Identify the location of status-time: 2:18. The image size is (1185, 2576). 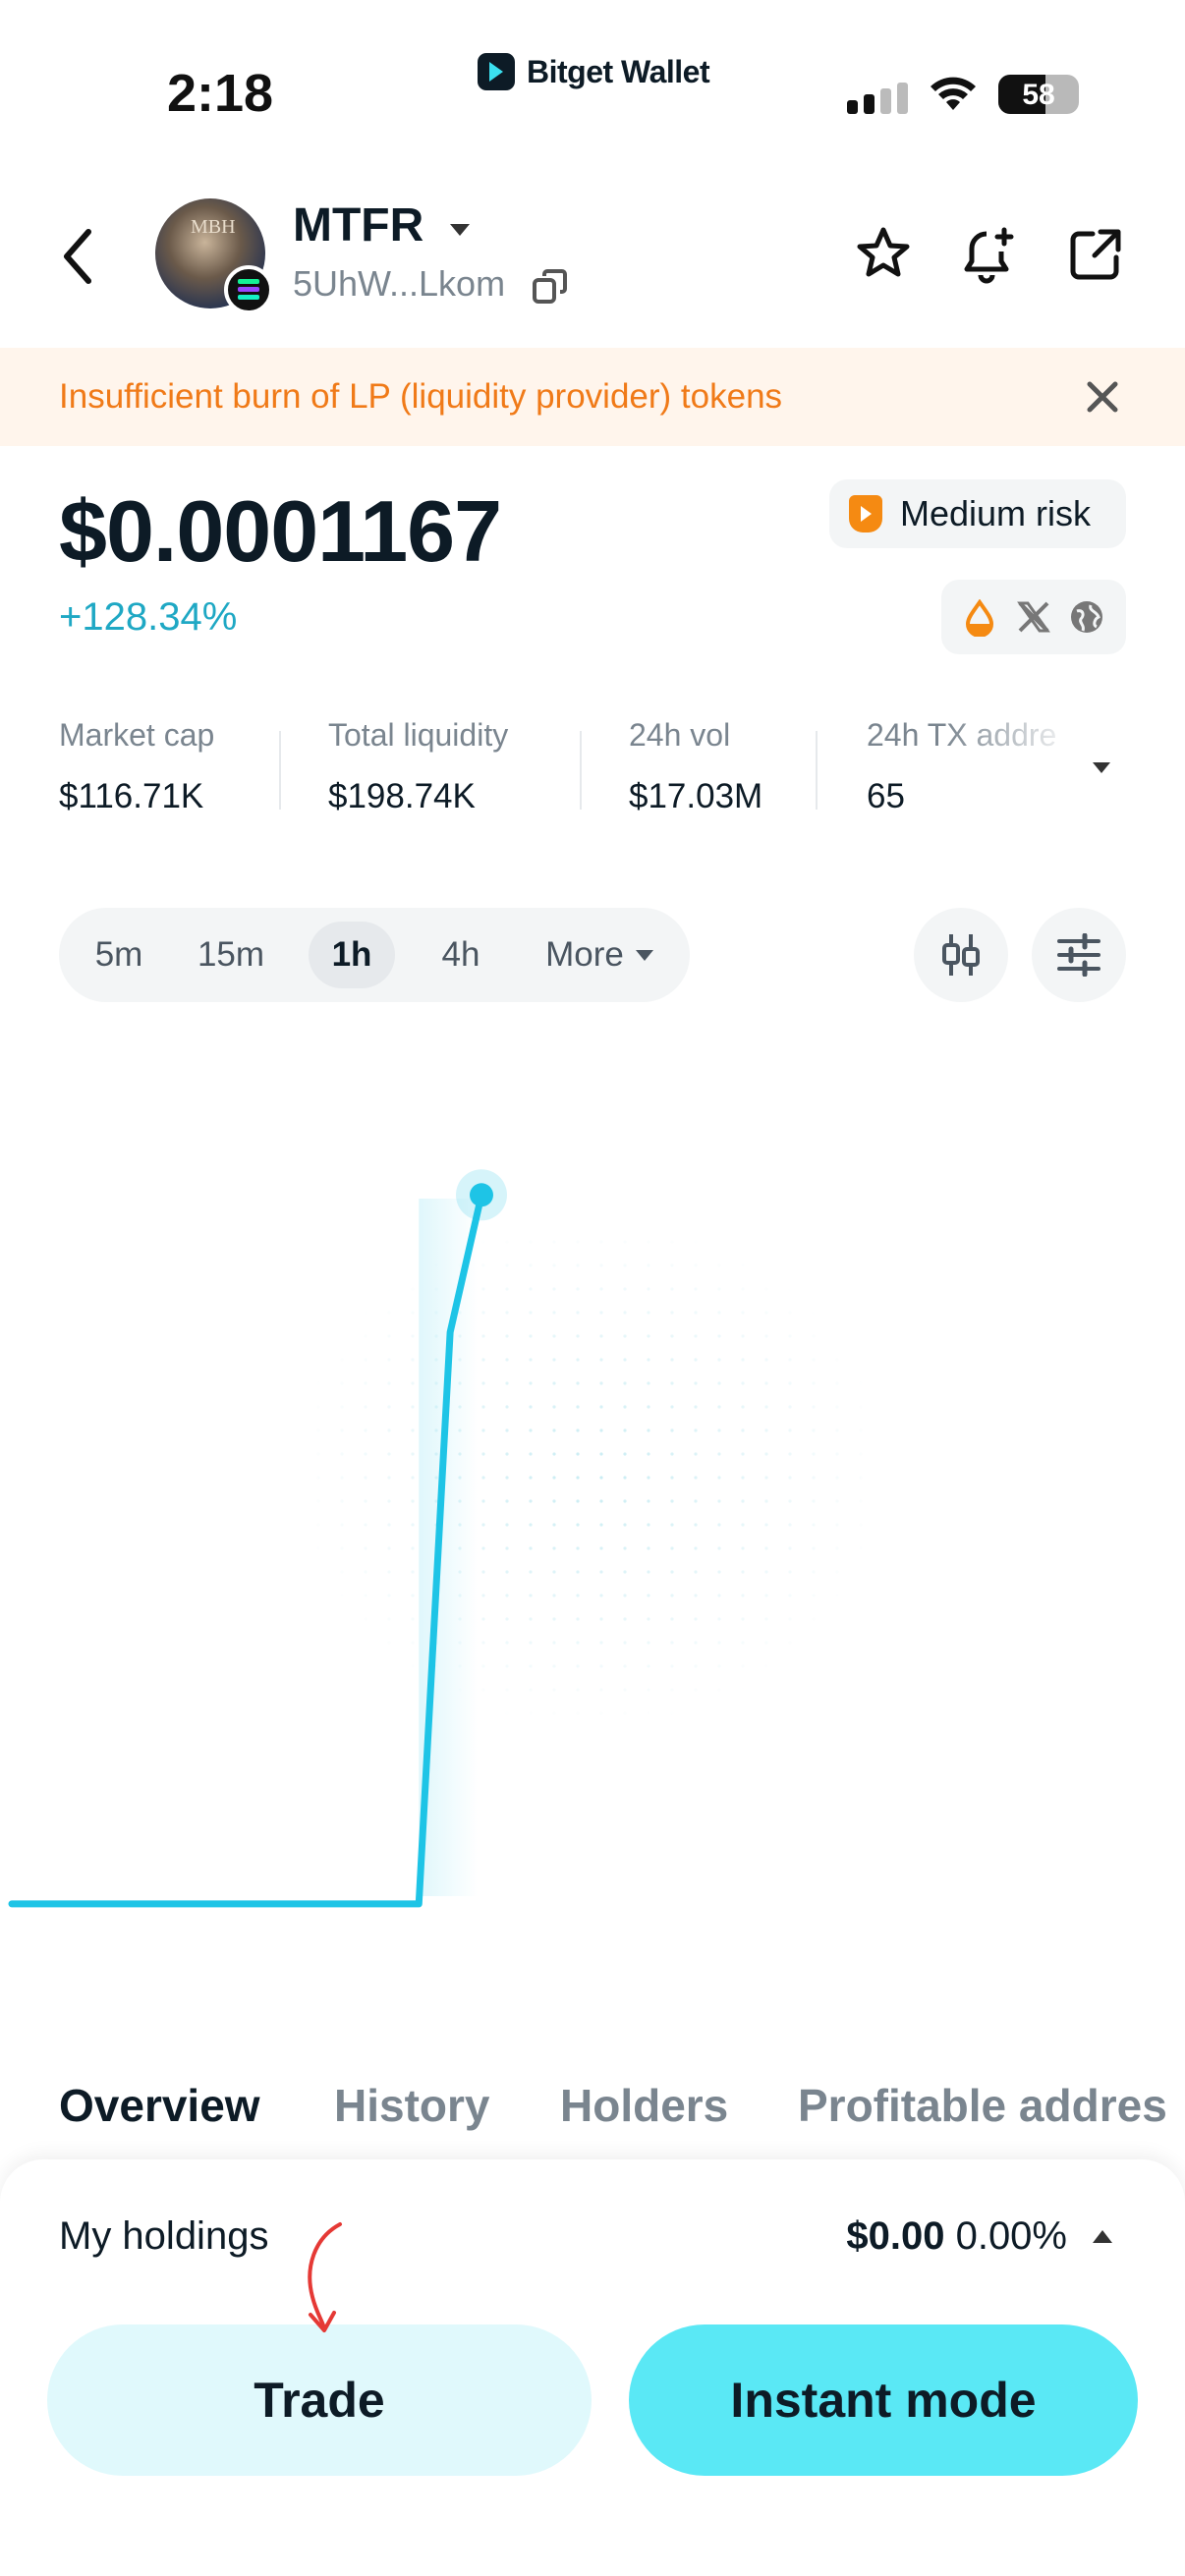
(221, 93).